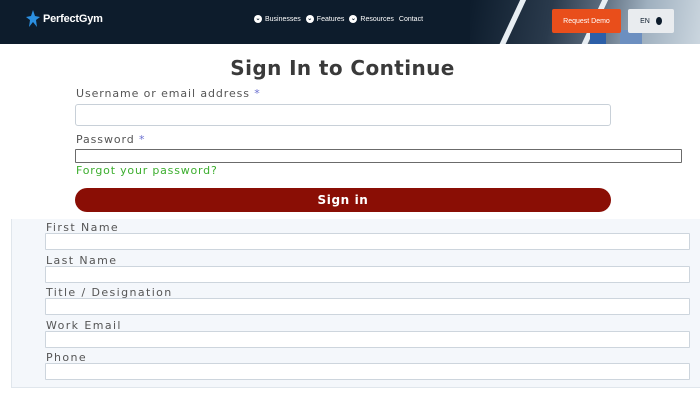  I want to click on brand-logo: PerfectGym, so click(64, 19).